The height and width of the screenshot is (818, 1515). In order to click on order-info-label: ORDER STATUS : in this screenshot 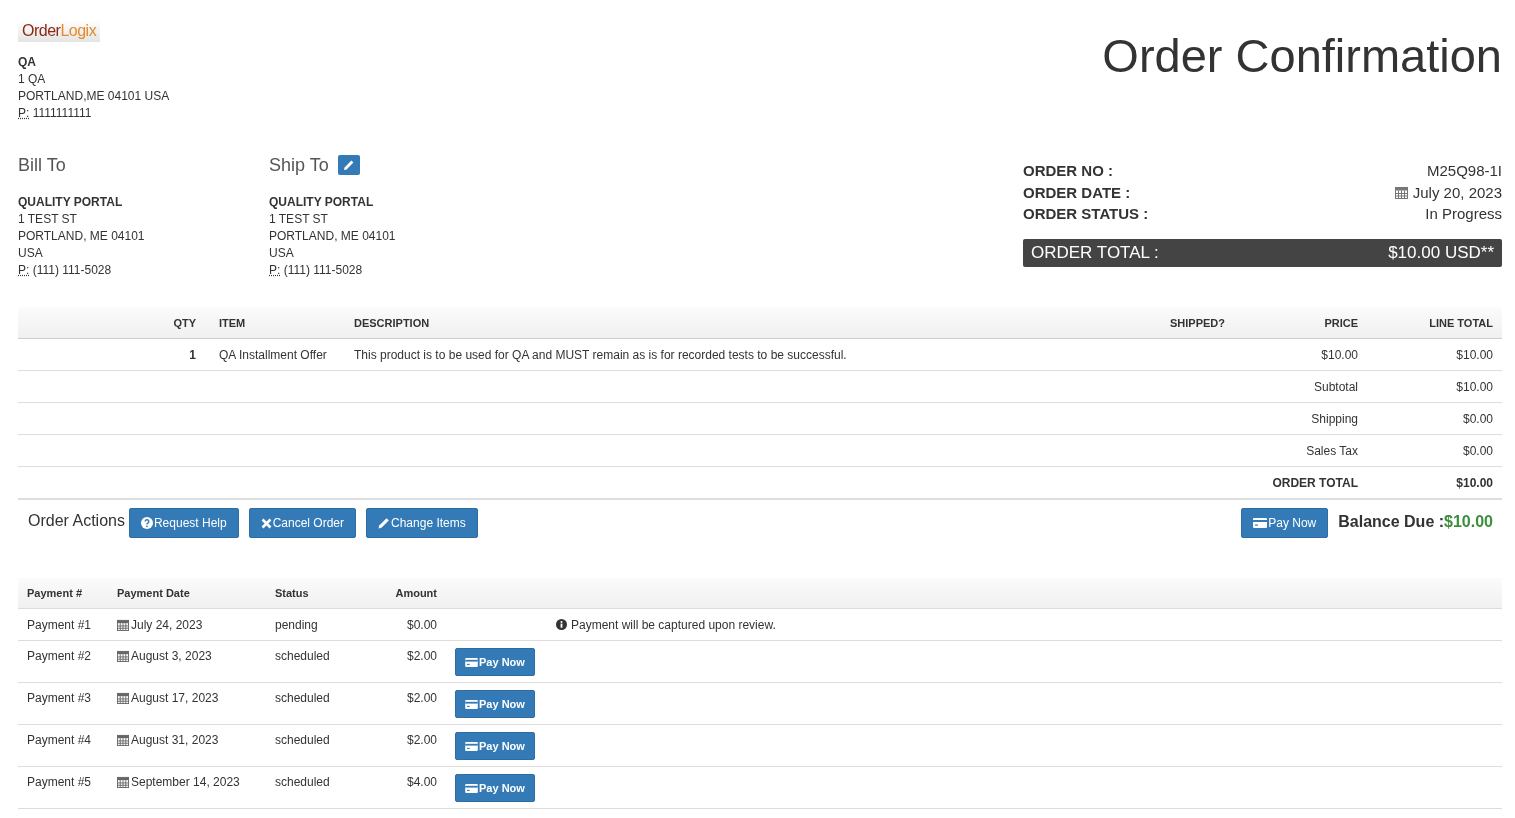, I will do `click(1086, 214)`.